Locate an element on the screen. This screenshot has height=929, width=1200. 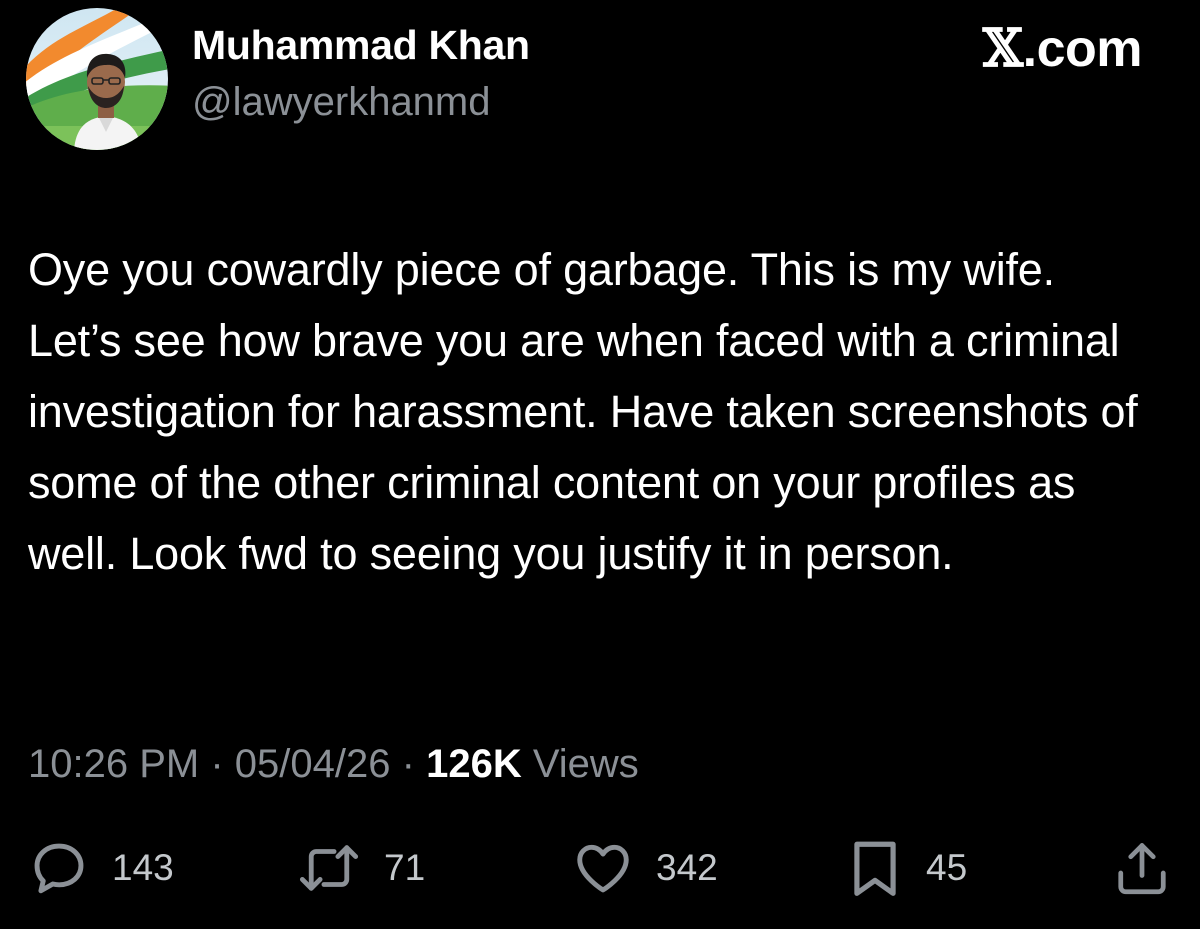
repost-count: 71 is located at coordinates (405, 867).